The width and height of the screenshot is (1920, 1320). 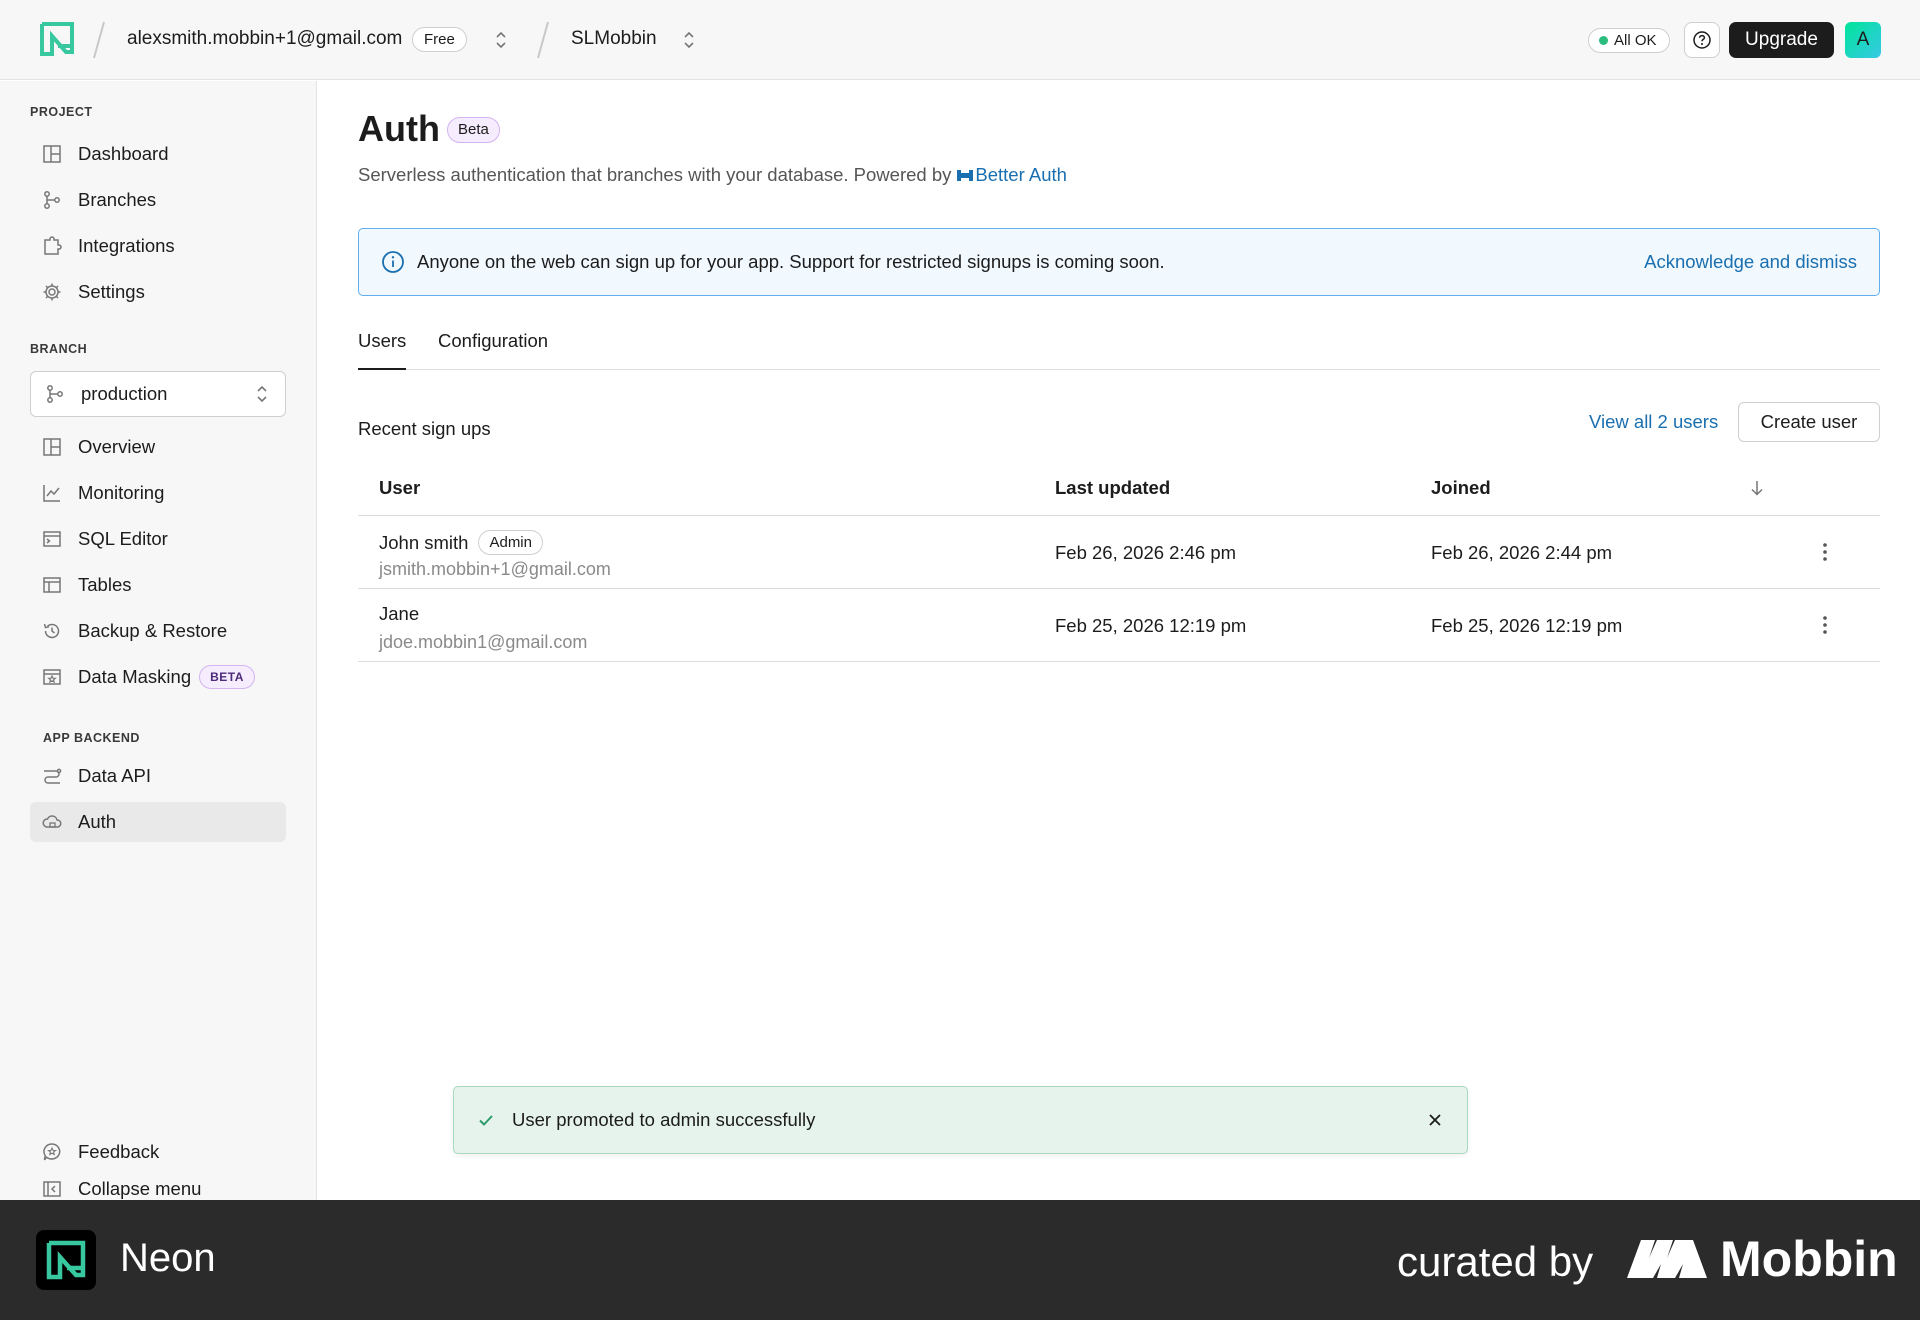 I want to click on acknowledge-dismiss-link: Acknowledge and dismiss, so click(x=1750, y=262).